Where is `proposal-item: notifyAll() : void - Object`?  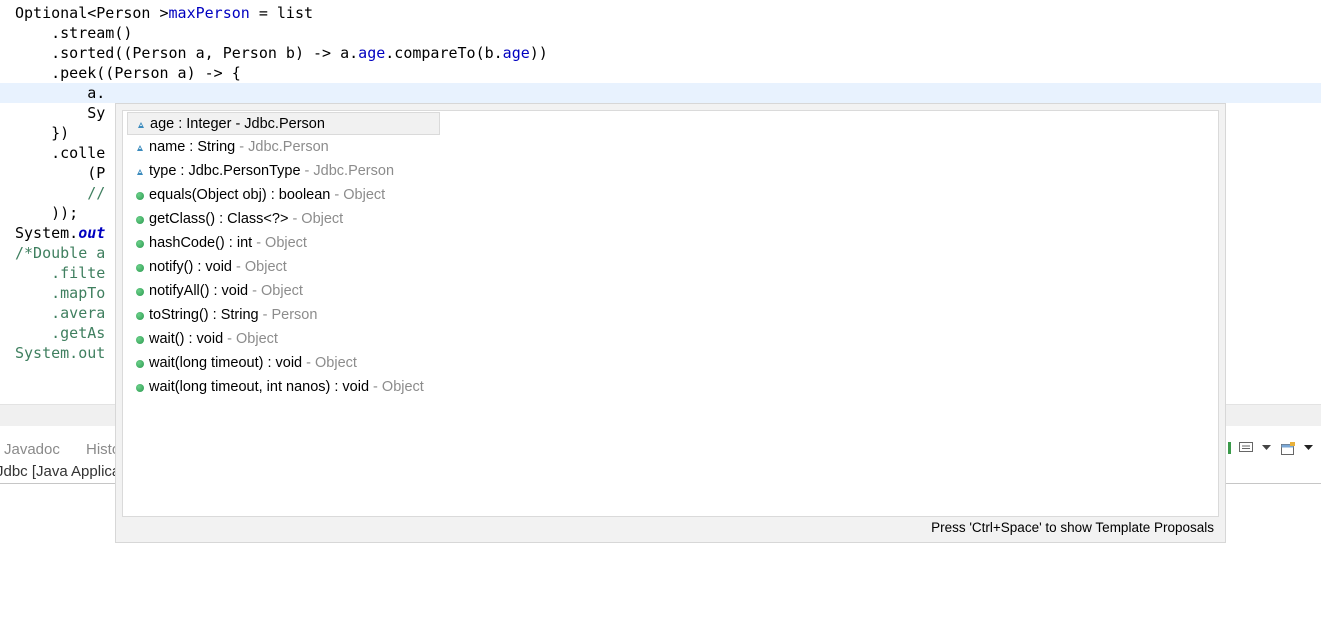
proposal-item: notifyAll() : void - Object is located at coordinates (283, 291).